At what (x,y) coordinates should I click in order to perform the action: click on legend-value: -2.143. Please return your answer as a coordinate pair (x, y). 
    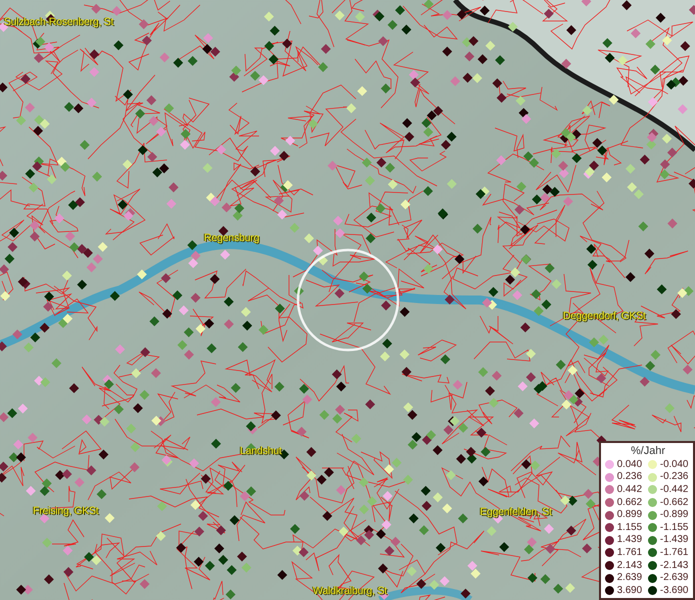
    Looking at the image, I should click on (674, 566).